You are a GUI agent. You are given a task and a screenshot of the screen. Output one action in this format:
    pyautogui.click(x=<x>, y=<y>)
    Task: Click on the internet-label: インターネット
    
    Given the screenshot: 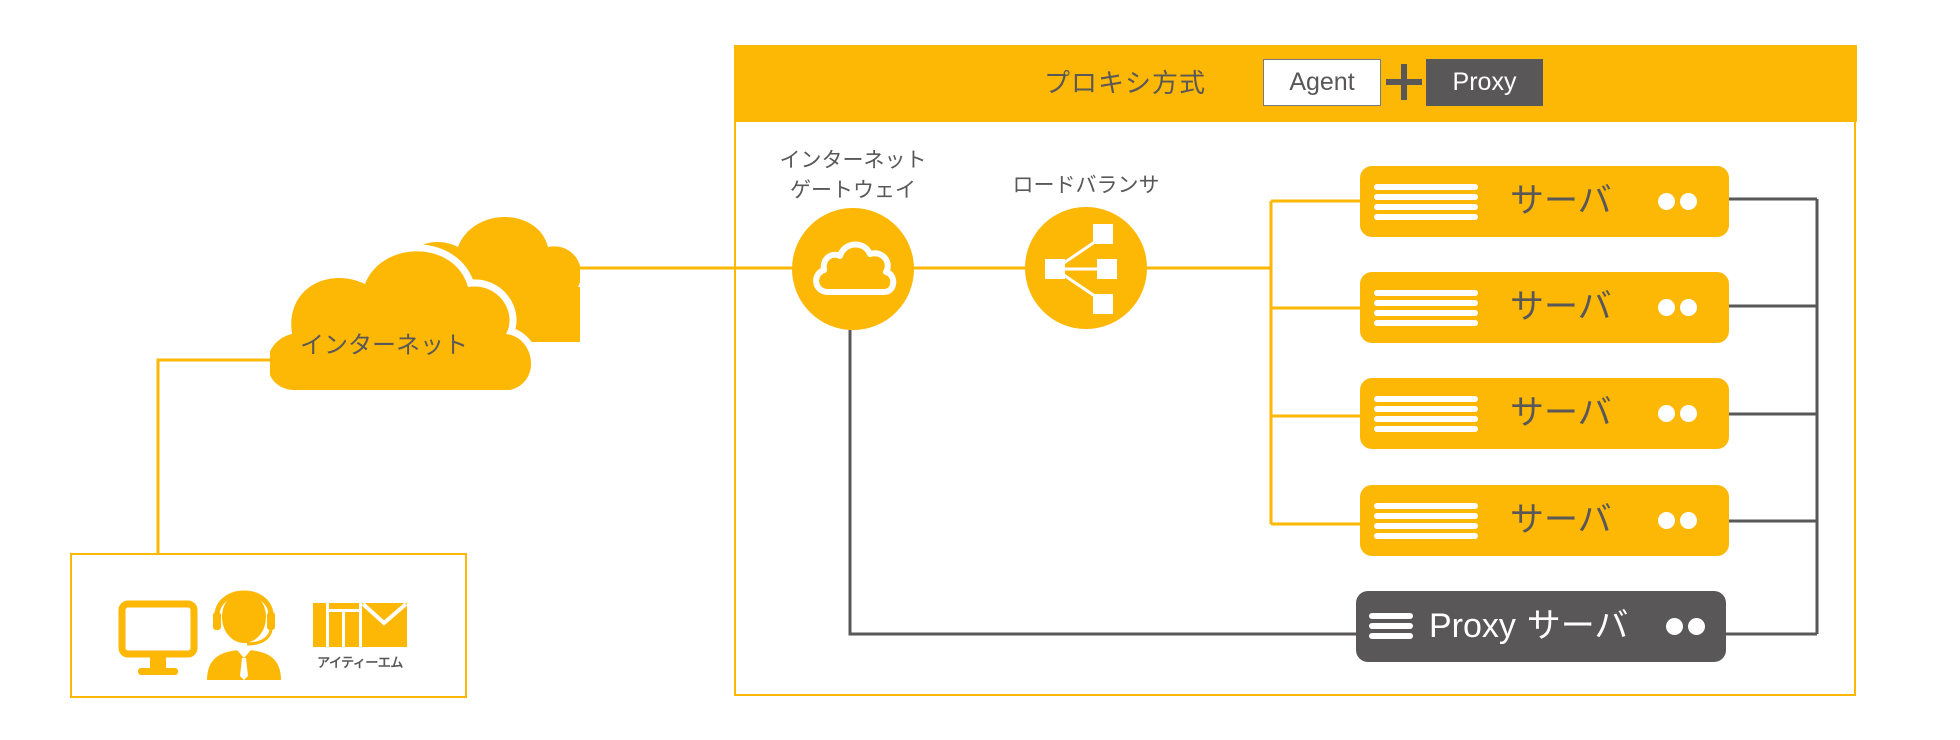 What is the action you would take?
    pyautogui.click(x=384, y=345)
    